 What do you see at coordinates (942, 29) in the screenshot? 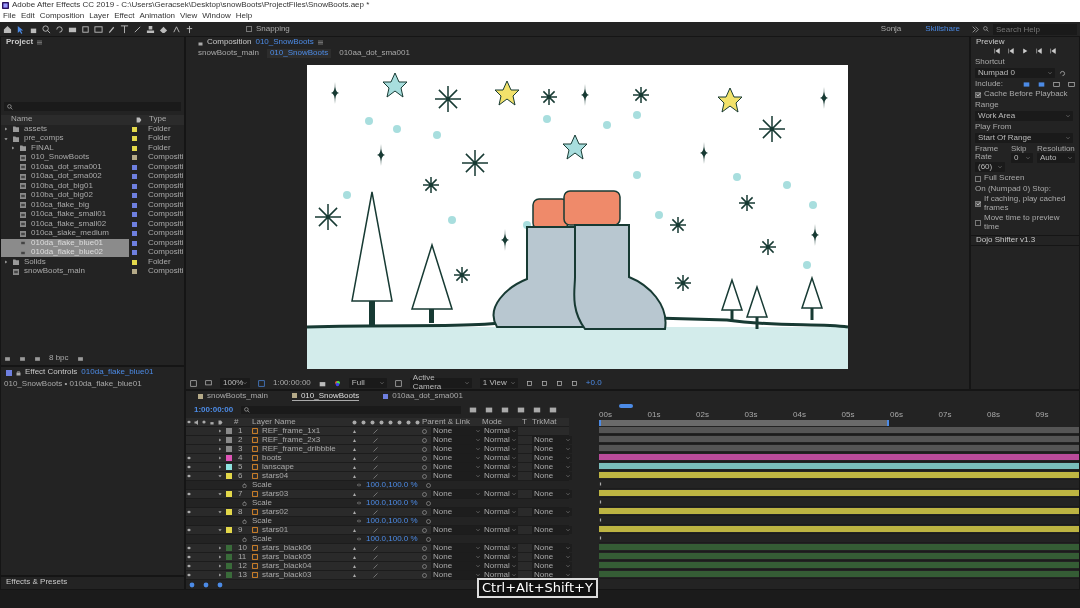
I see `workspace-tab: Skillshare` at bounding box center [942, 29].